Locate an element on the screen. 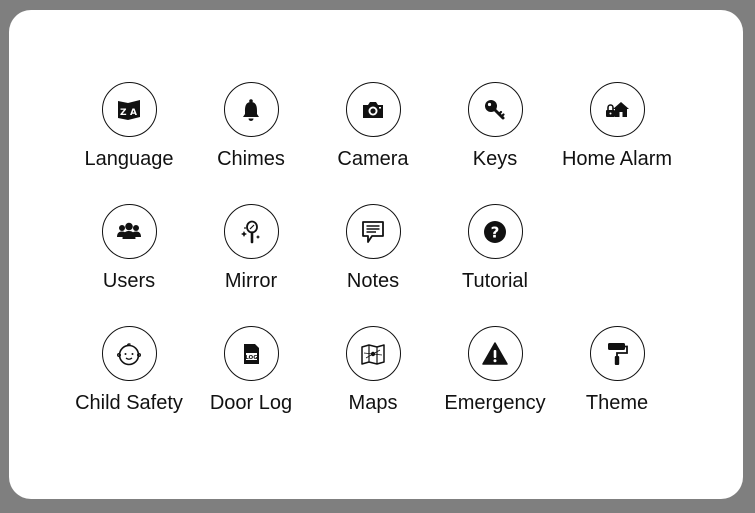 This screenshot has height=513, width=755. tile-label: Notes is located at coordinates (373, 281).